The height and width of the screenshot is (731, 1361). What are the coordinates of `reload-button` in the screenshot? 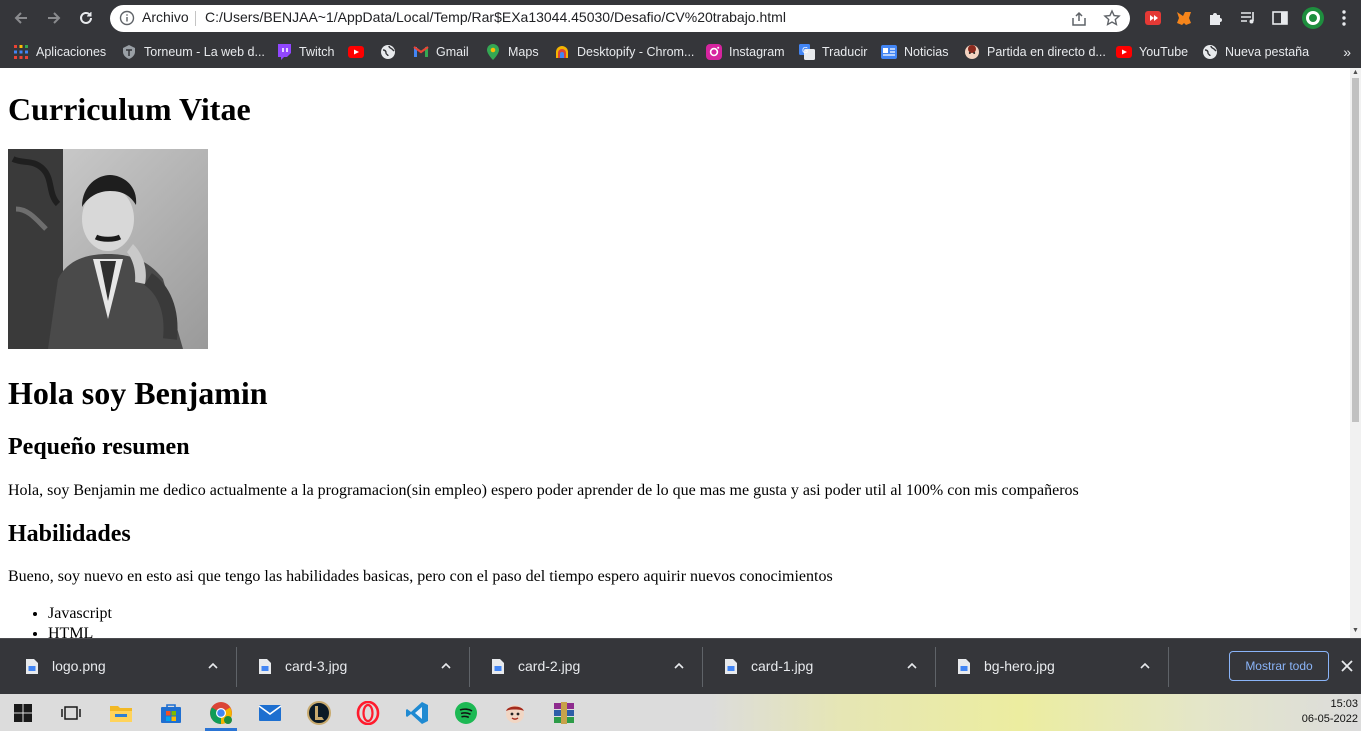 It's located at (86, 18).